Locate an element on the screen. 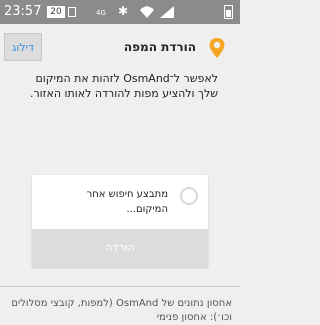 The height and width of the screenshot is (325, 320). battery-icon is located at coordinates (228, 12).